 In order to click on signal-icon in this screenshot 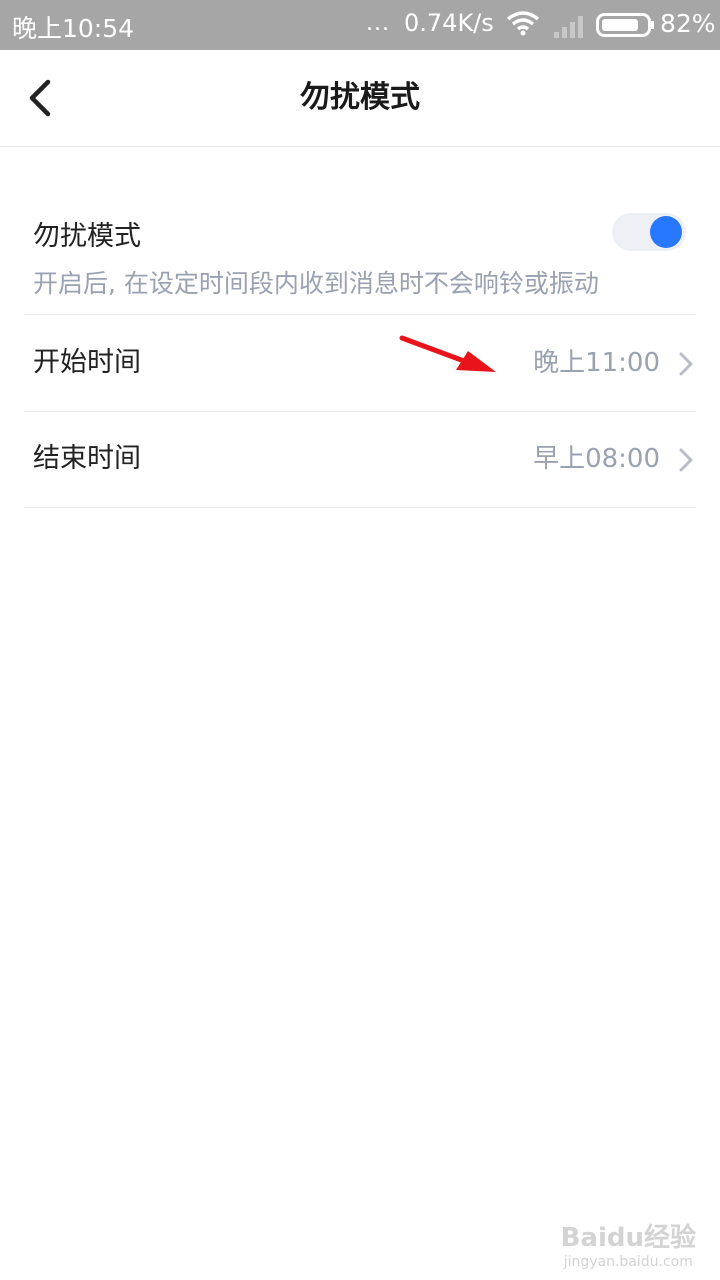, I will do `click(568, 27)`.